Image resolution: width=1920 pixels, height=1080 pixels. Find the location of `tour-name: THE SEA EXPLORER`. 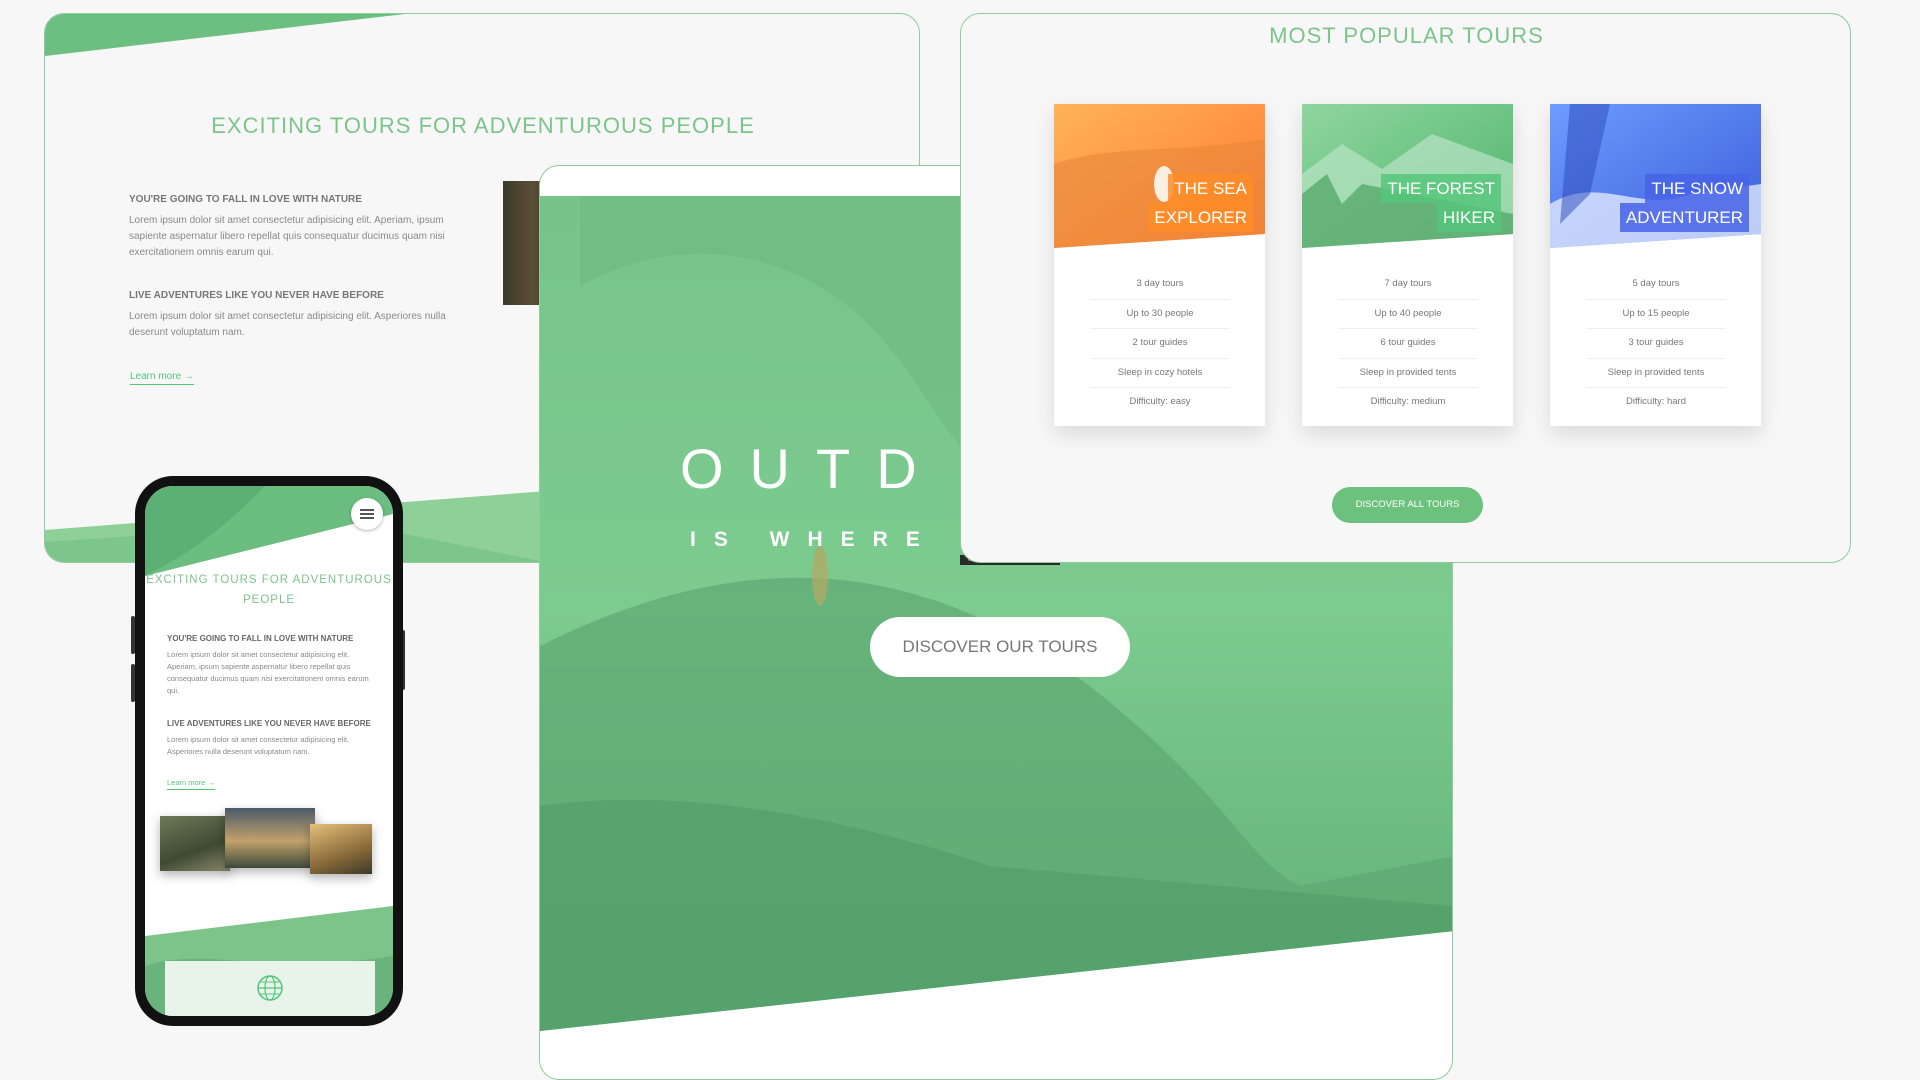

tour-name: THE SEA EXPLORER is located at coordinates (1200, 203).